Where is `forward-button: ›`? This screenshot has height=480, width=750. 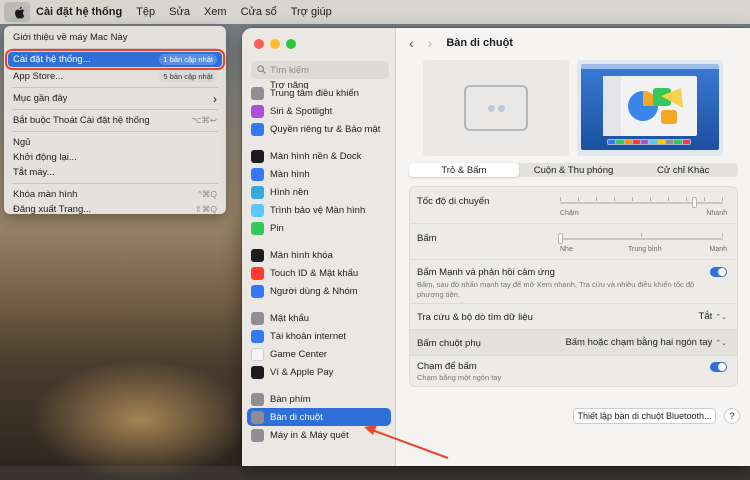
forward-button: › is located at coordinates (430, 43).